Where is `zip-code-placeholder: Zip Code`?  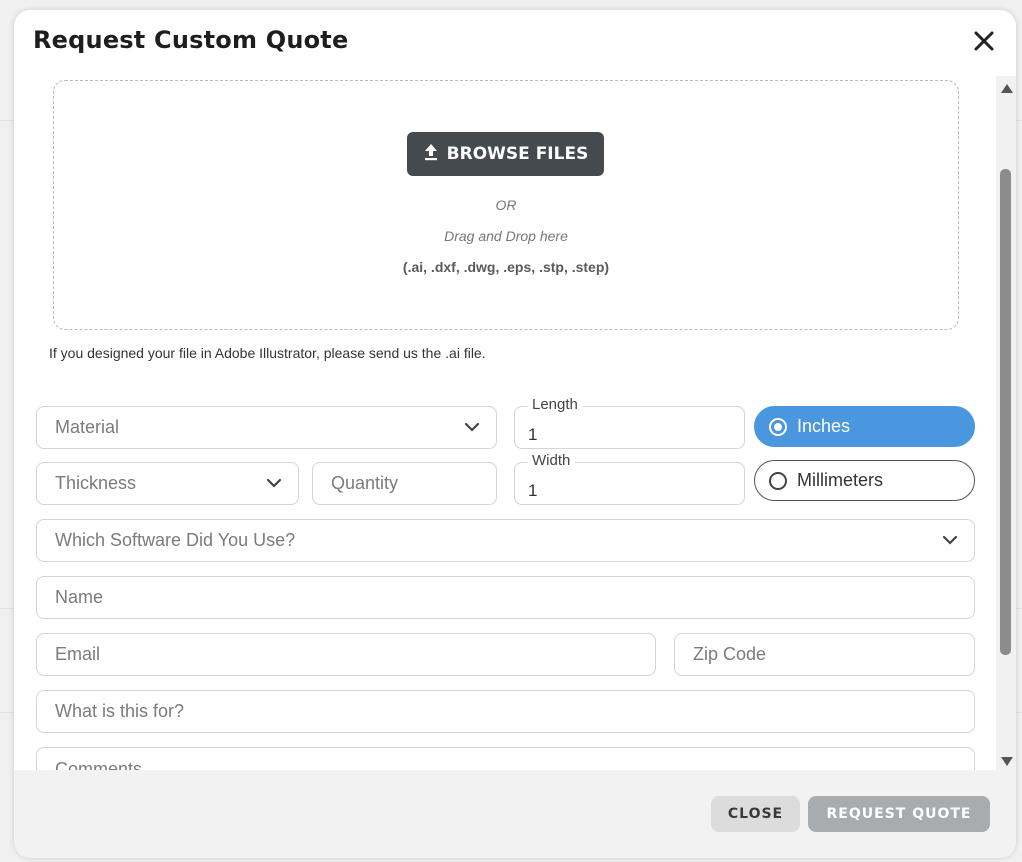
zip-code-placeholder: Zip Code is located at coordinates (730, 654).